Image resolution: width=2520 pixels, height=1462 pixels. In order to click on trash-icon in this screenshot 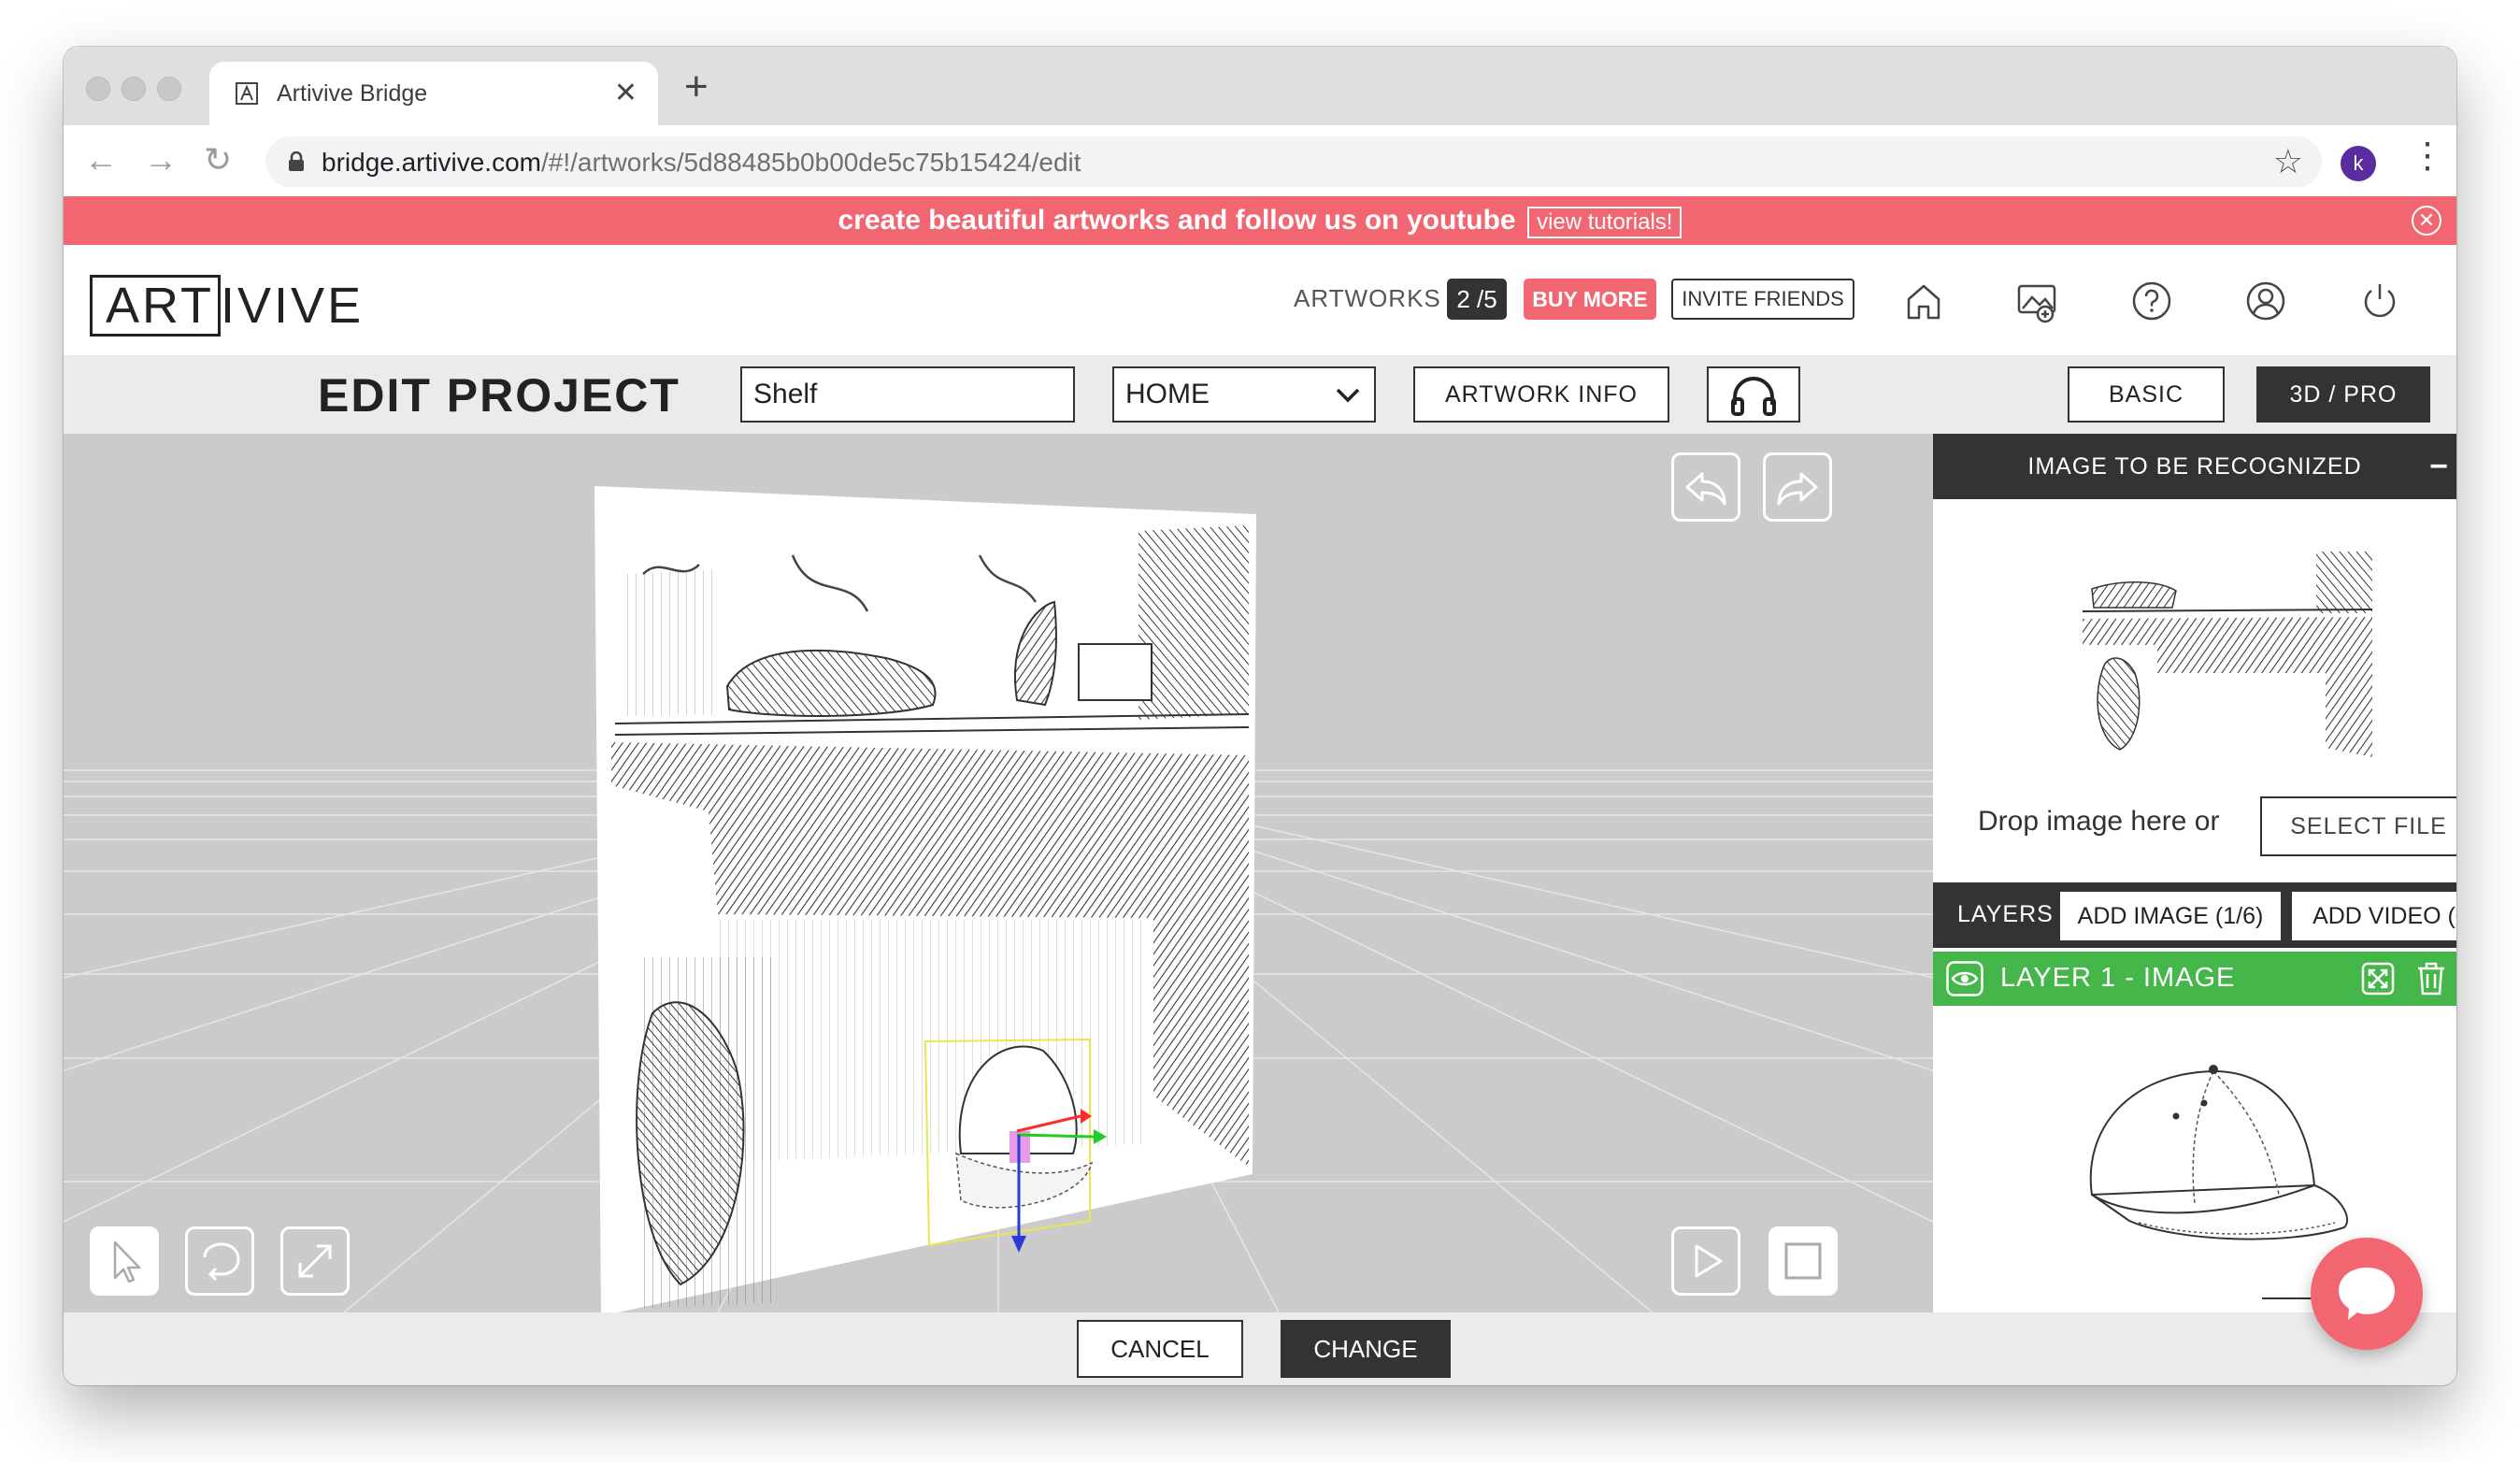, I will do `click(2431, 978)`.